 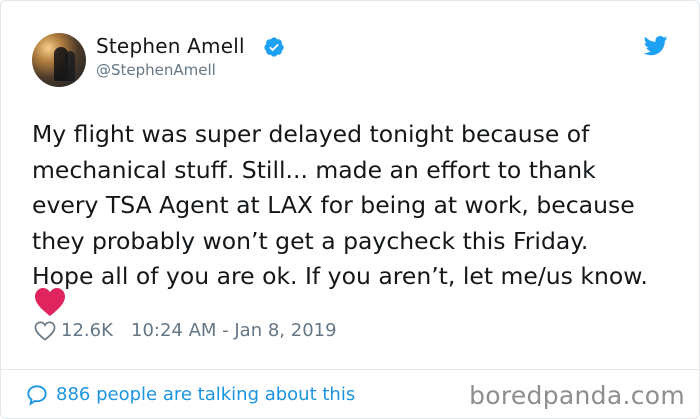 What do you see at coordinates (170, 46) in the screenshot?
I see `user-name: Stephen Amell` at bounding box center [170, 46].